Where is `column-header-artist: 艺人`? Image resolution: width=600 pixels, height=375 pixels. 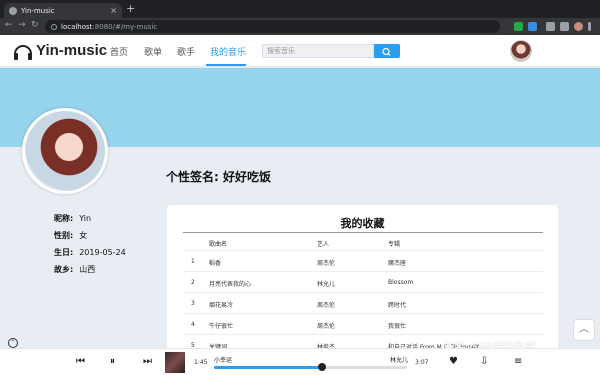
column-header-artist: 艺人 is located at coordinates (323, 244).